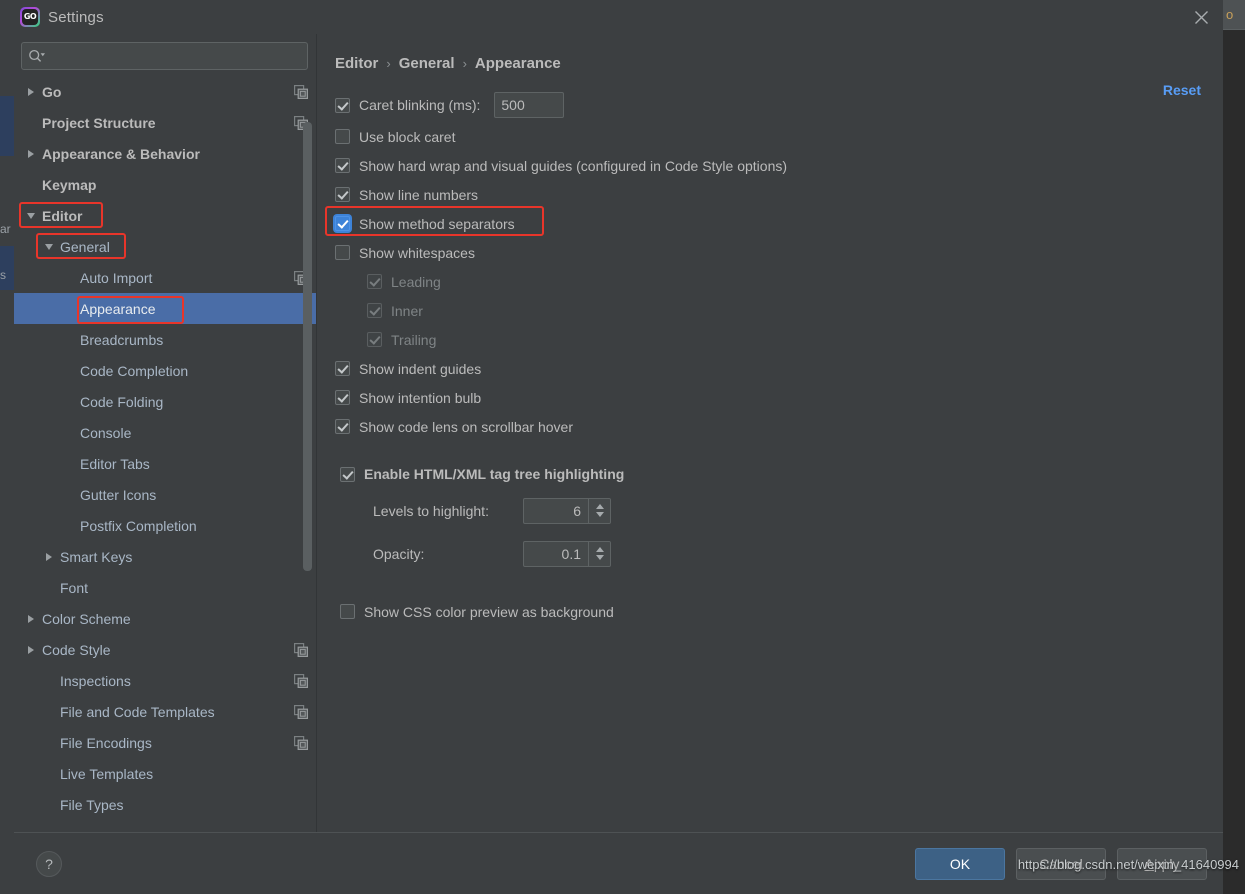  What do you see at coordinates (342, 426) in the screenshot?
I see `show-code-lens-on-scrollbar-hover-checkbox` at bounding box center [342, 426].